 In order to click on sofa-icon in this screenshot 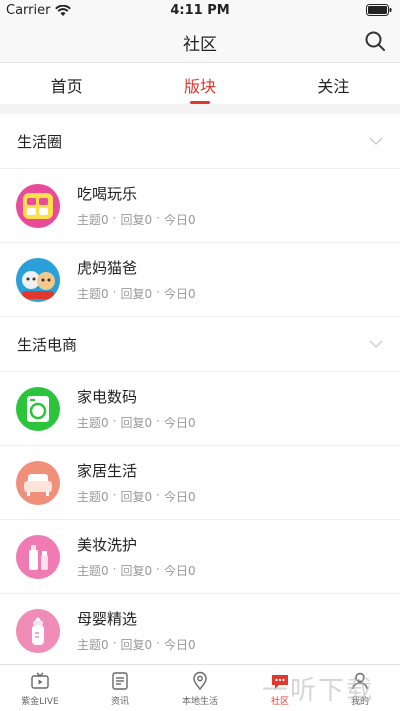, I will do `click(38, 482)`.